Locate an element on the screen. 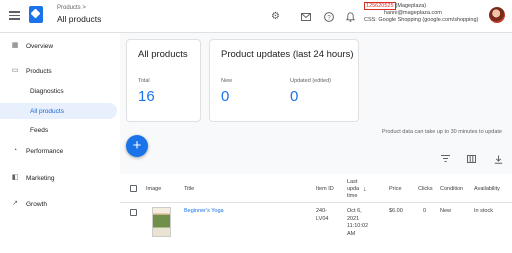  header-line: time is located at coordinates (352, 196).